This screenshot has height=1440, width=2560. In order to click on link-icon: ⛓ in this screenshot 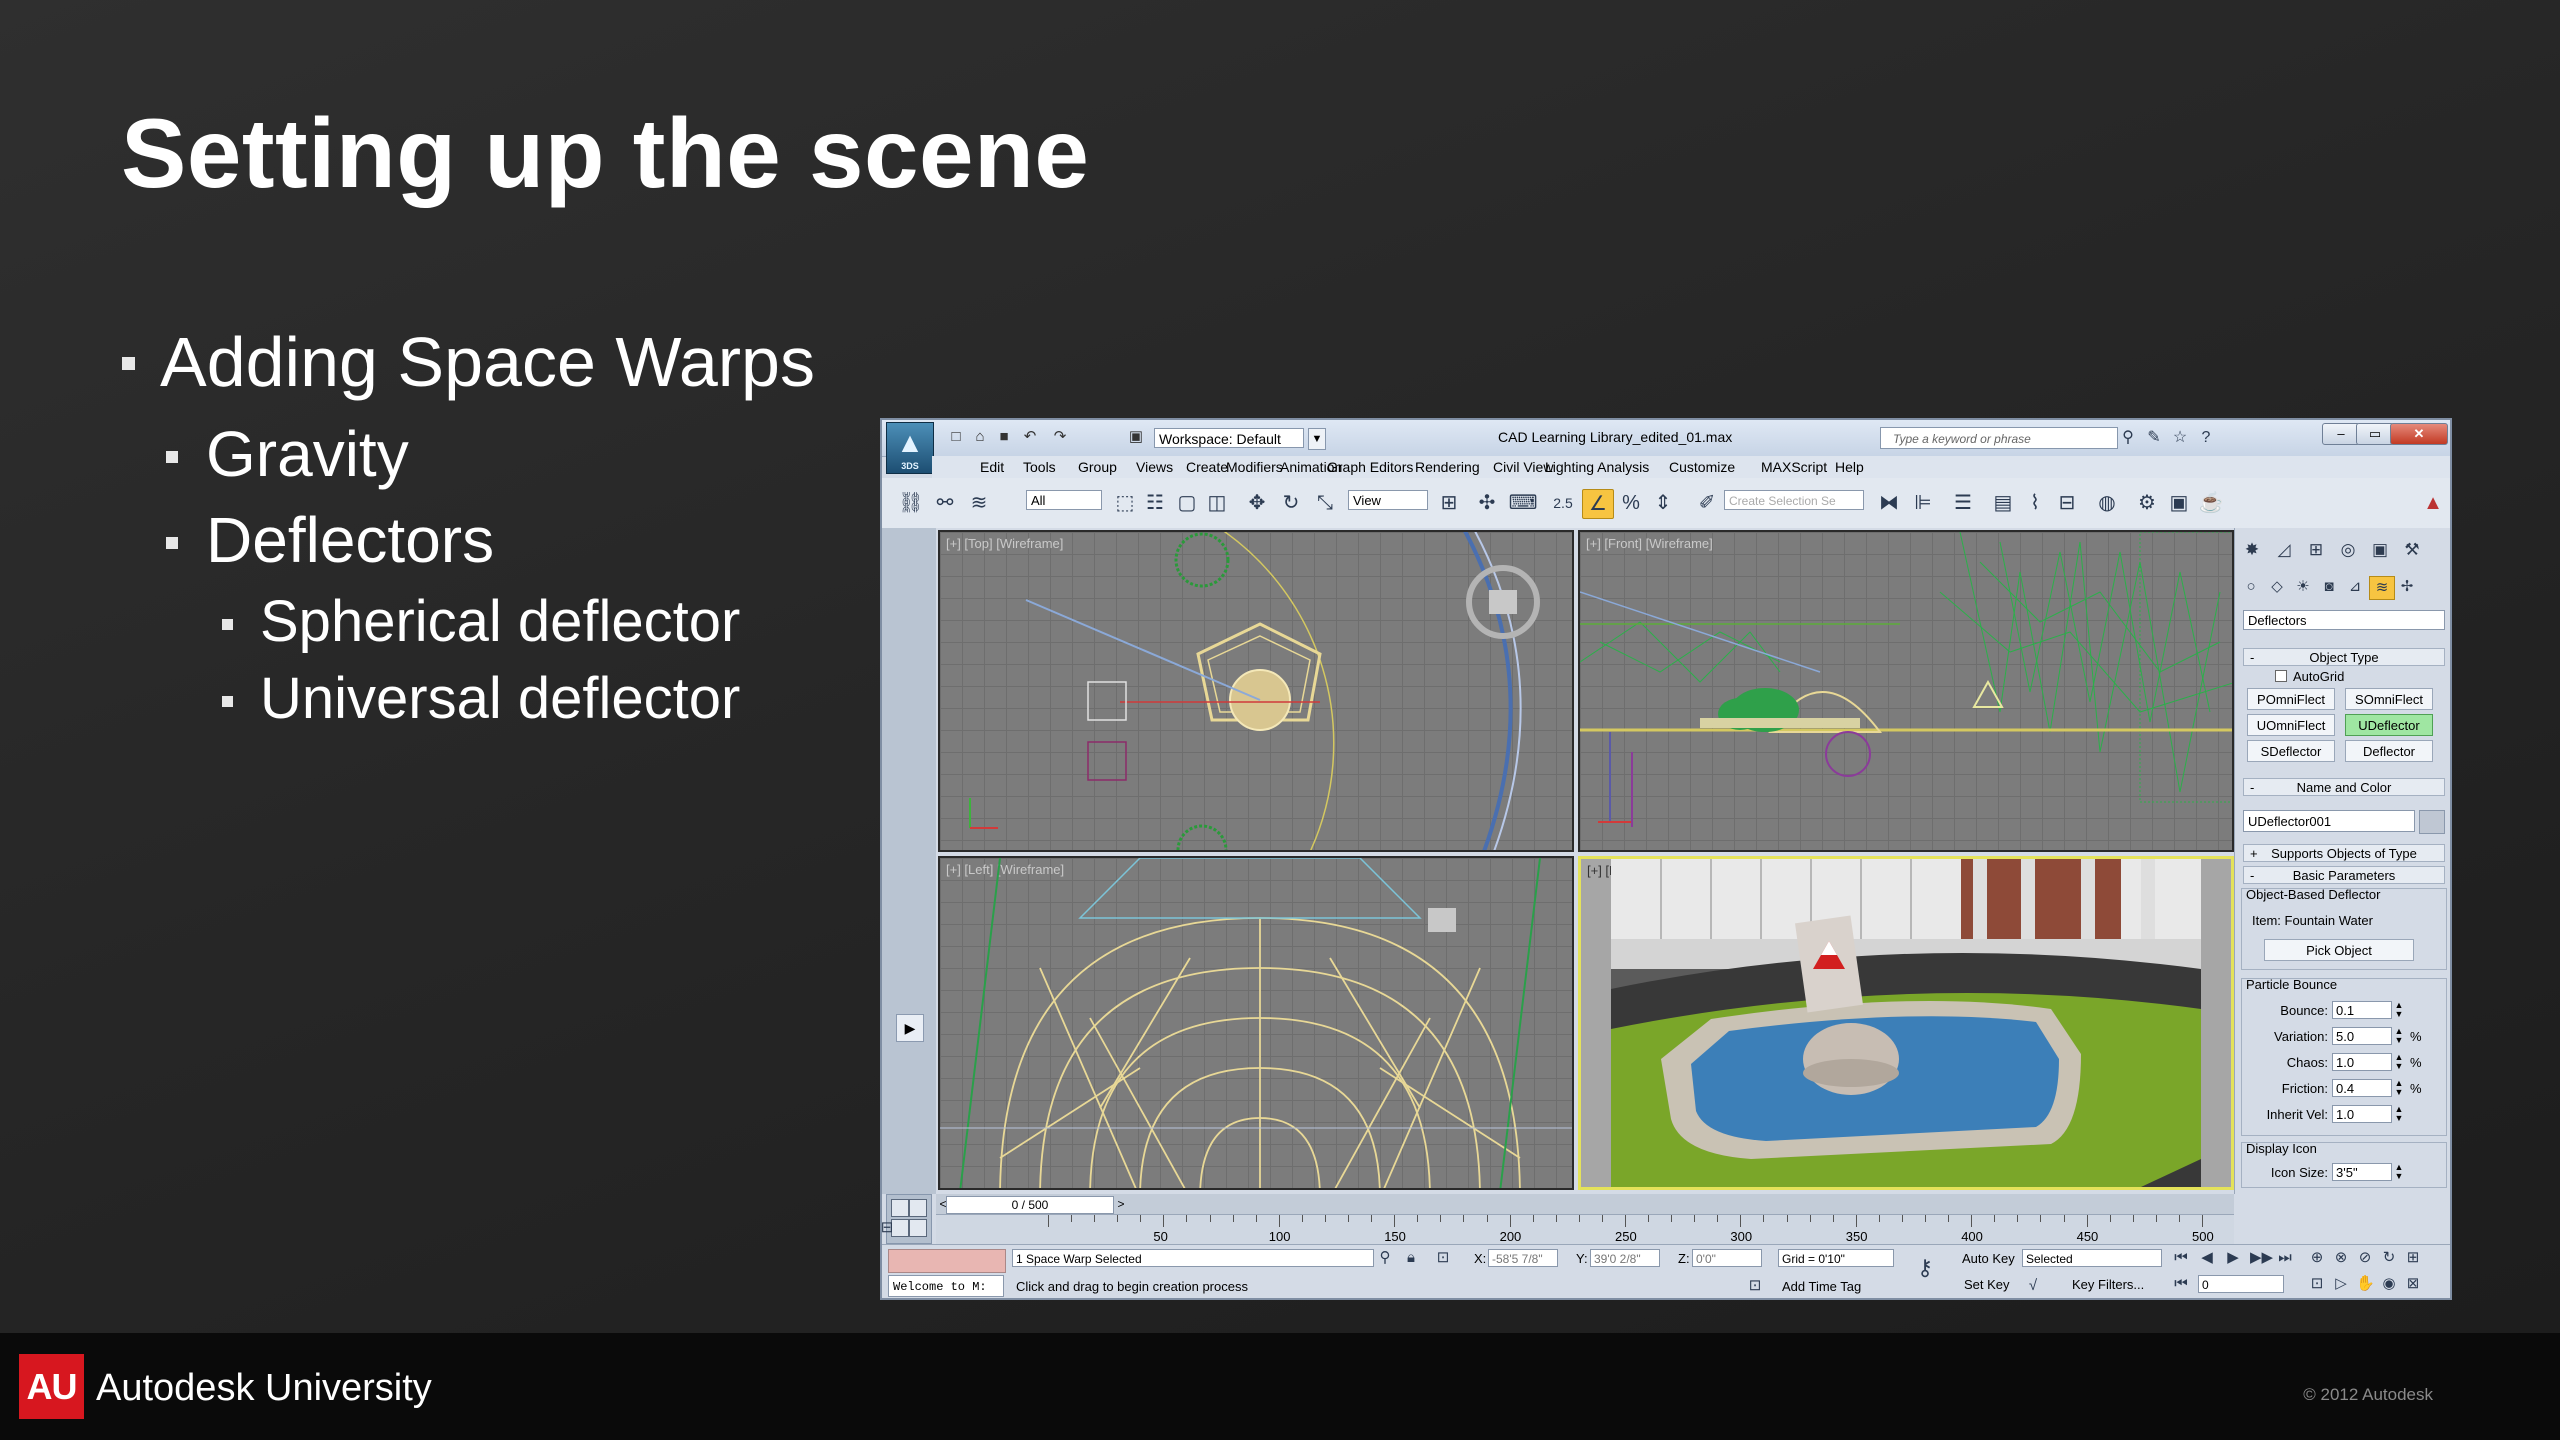, I will do `click(911, 503)`.